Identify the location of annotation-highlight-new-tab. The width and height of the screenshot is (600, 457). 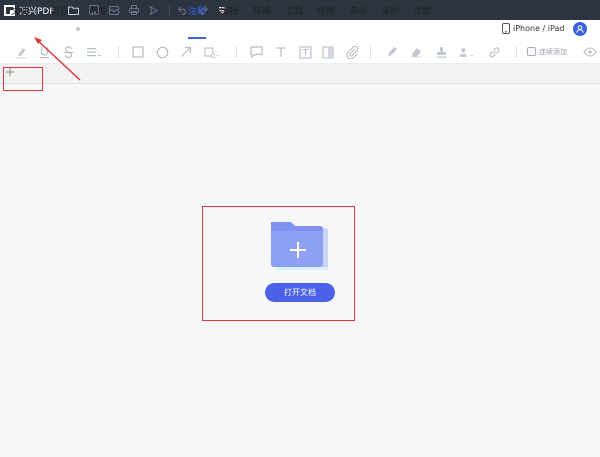
(23, 79).